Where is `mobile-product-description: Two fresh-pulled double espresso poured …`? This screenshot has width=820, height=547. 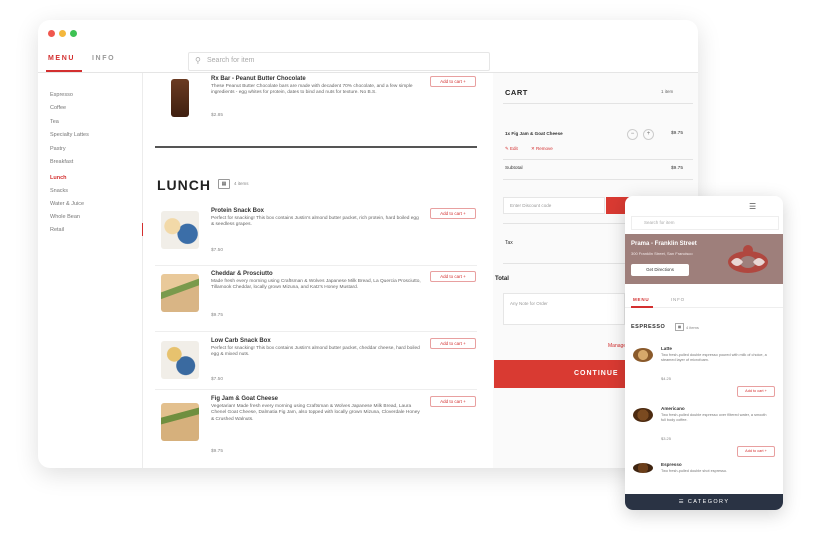 mobile-product-description: Two fresh-pulled double espresso poured … is located at coordinates (714, 357).